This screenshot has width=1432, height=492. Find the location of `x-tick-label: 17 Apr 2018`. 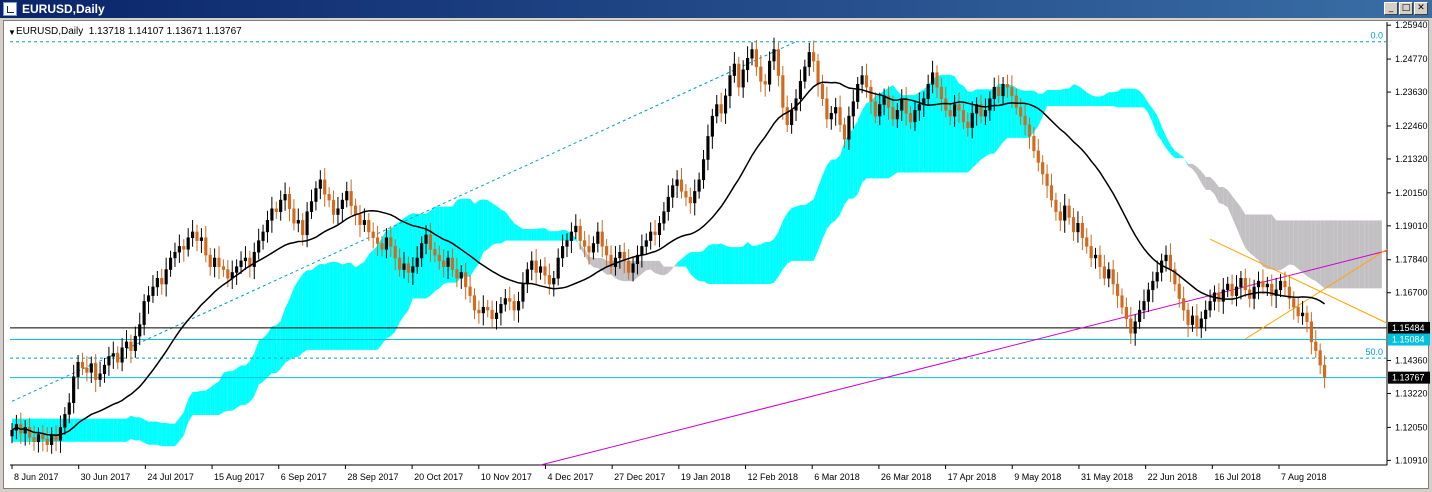

x-tick-label: 17 Apr 2018 is located at coordinates (972, 477).